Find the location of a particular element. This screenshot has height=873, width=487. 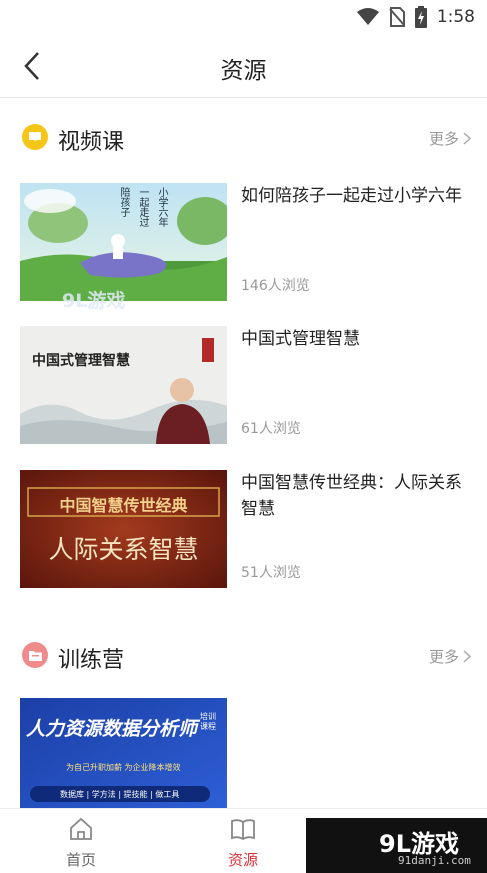

cover-title: 人力资源数据分析师 is located at coordinates (112, 729).